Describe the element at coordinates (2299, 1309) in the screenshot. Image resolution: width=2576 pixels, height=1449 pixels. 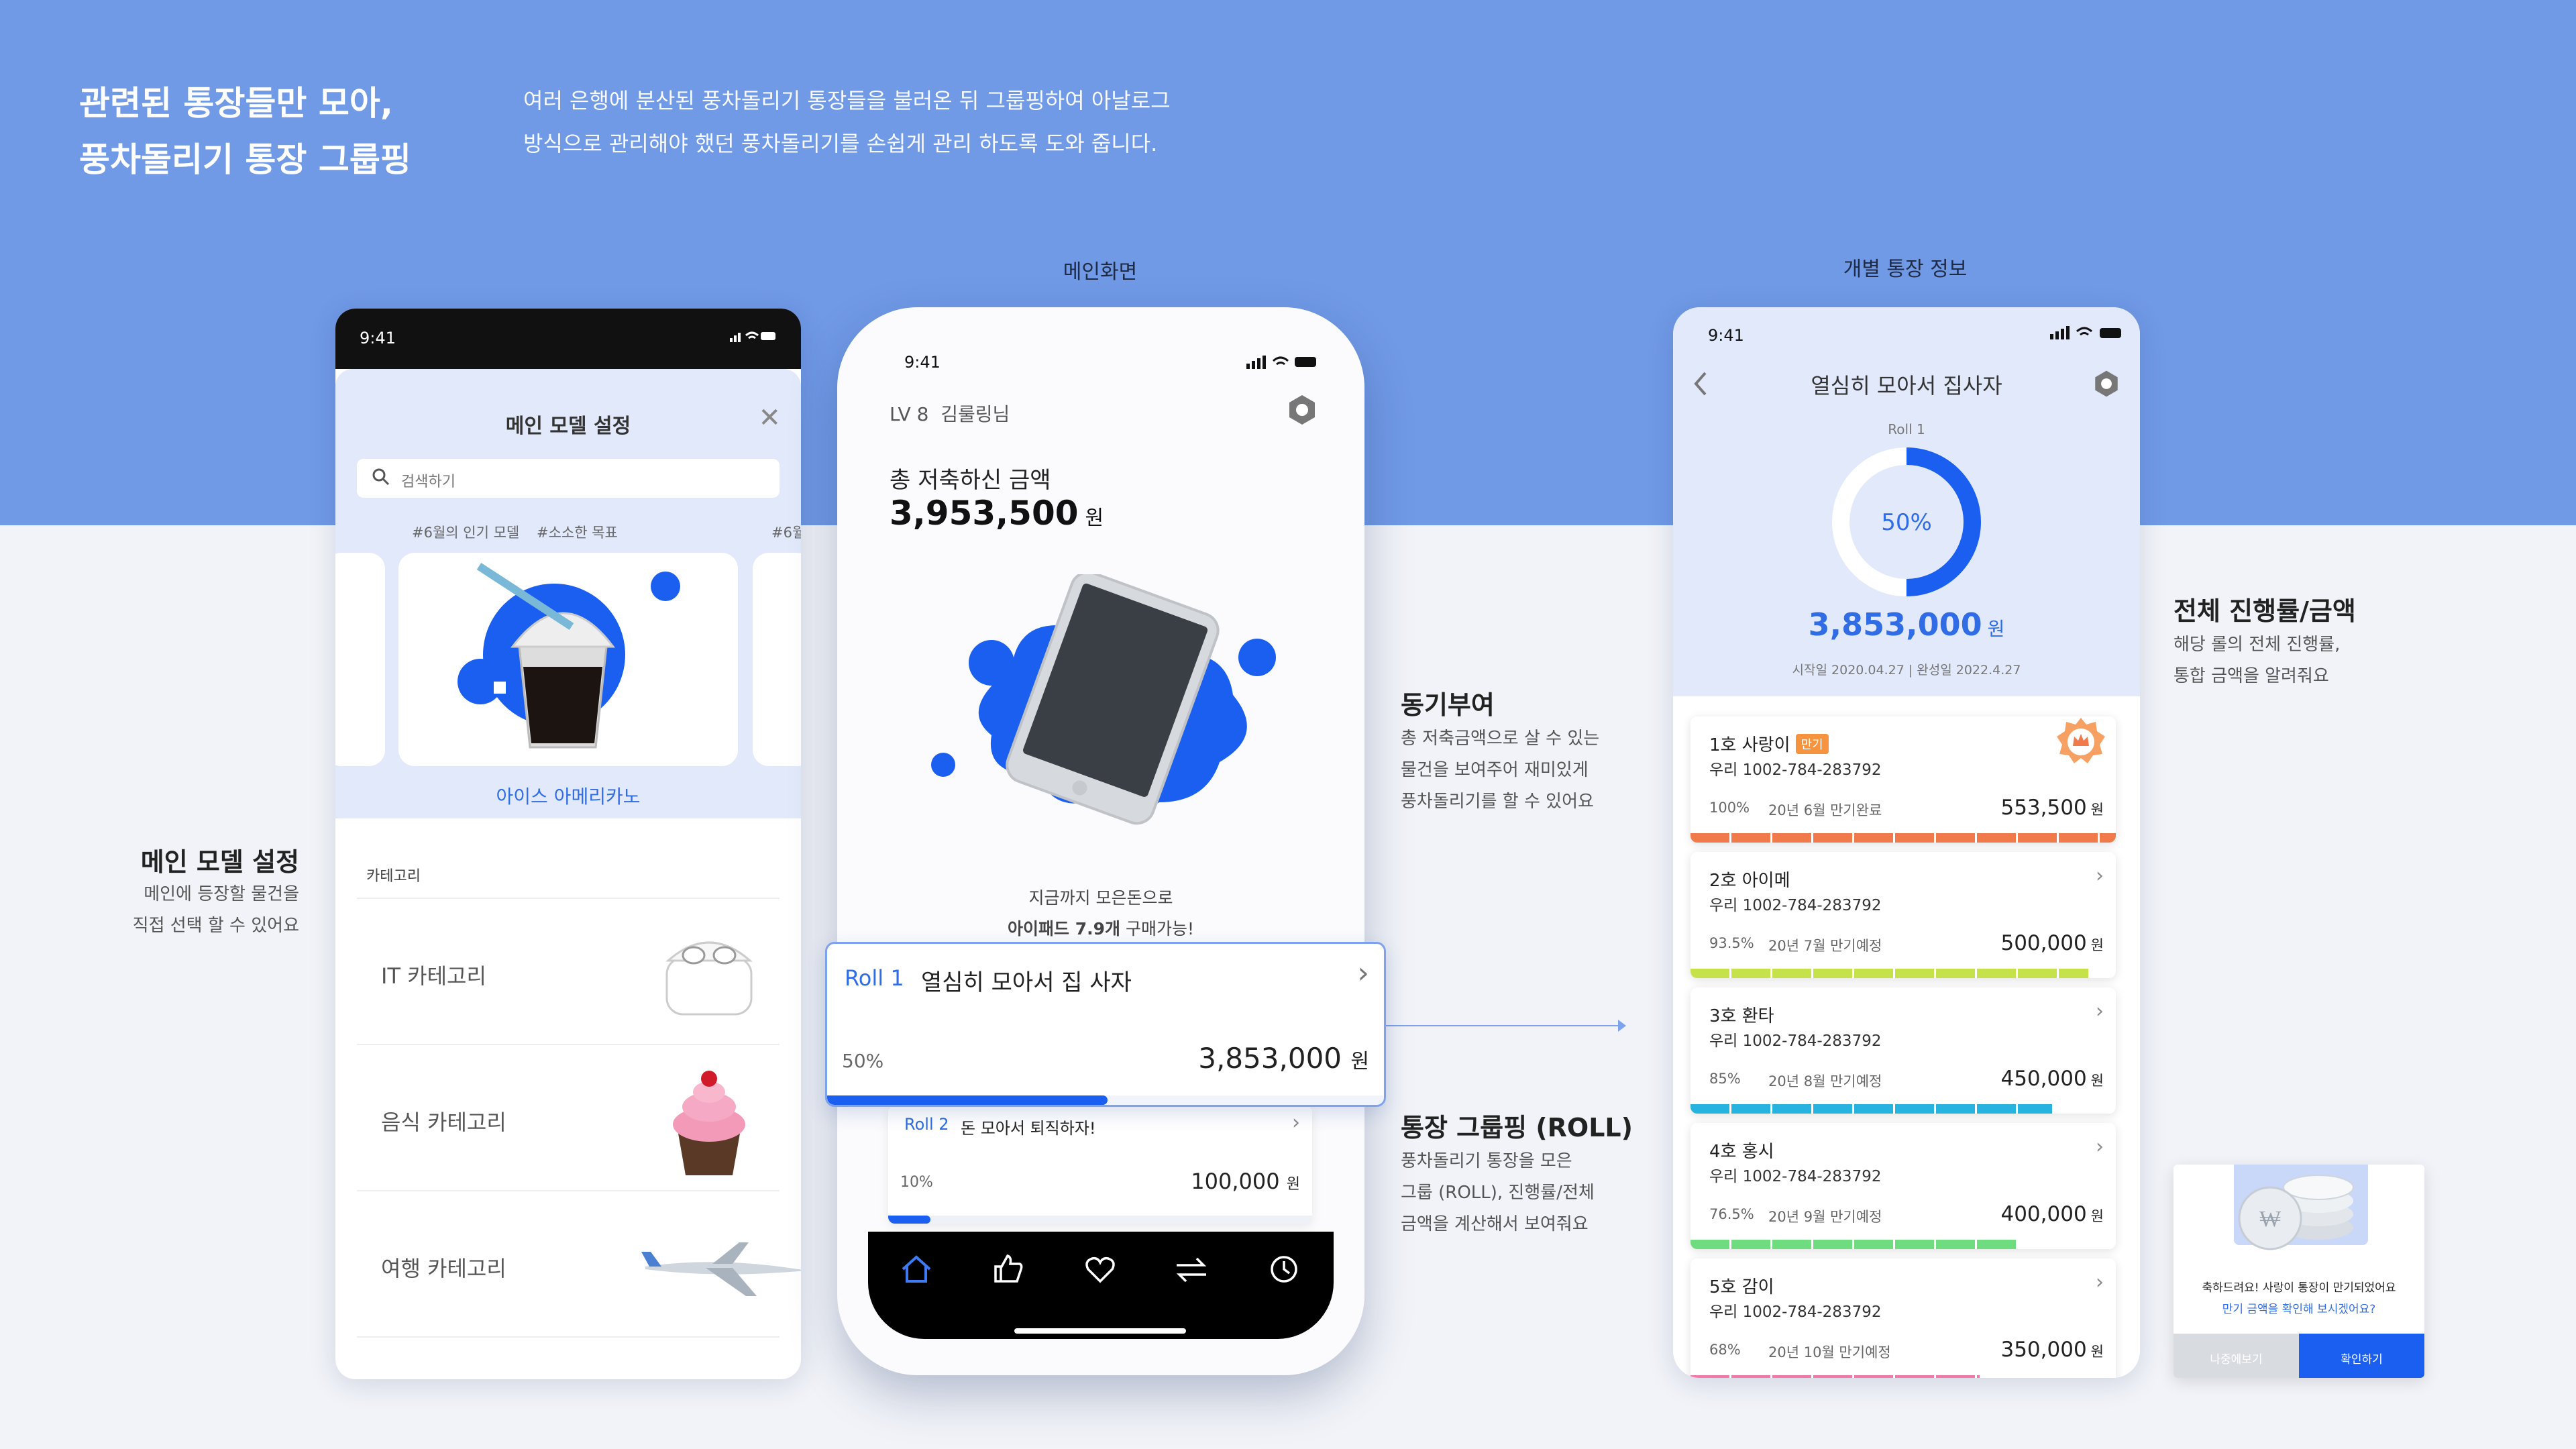
I see `popup-line2: 만기 금액을 확인해 보시겠어요?` at that location.